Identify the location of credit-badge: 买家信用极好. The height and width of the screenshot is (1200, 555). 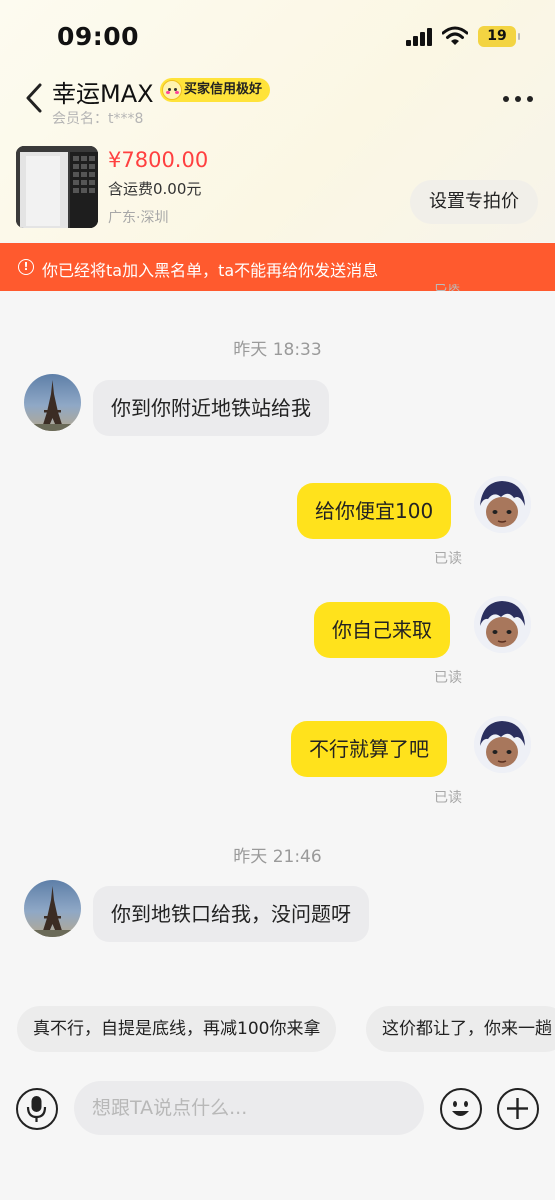
(215, 90).